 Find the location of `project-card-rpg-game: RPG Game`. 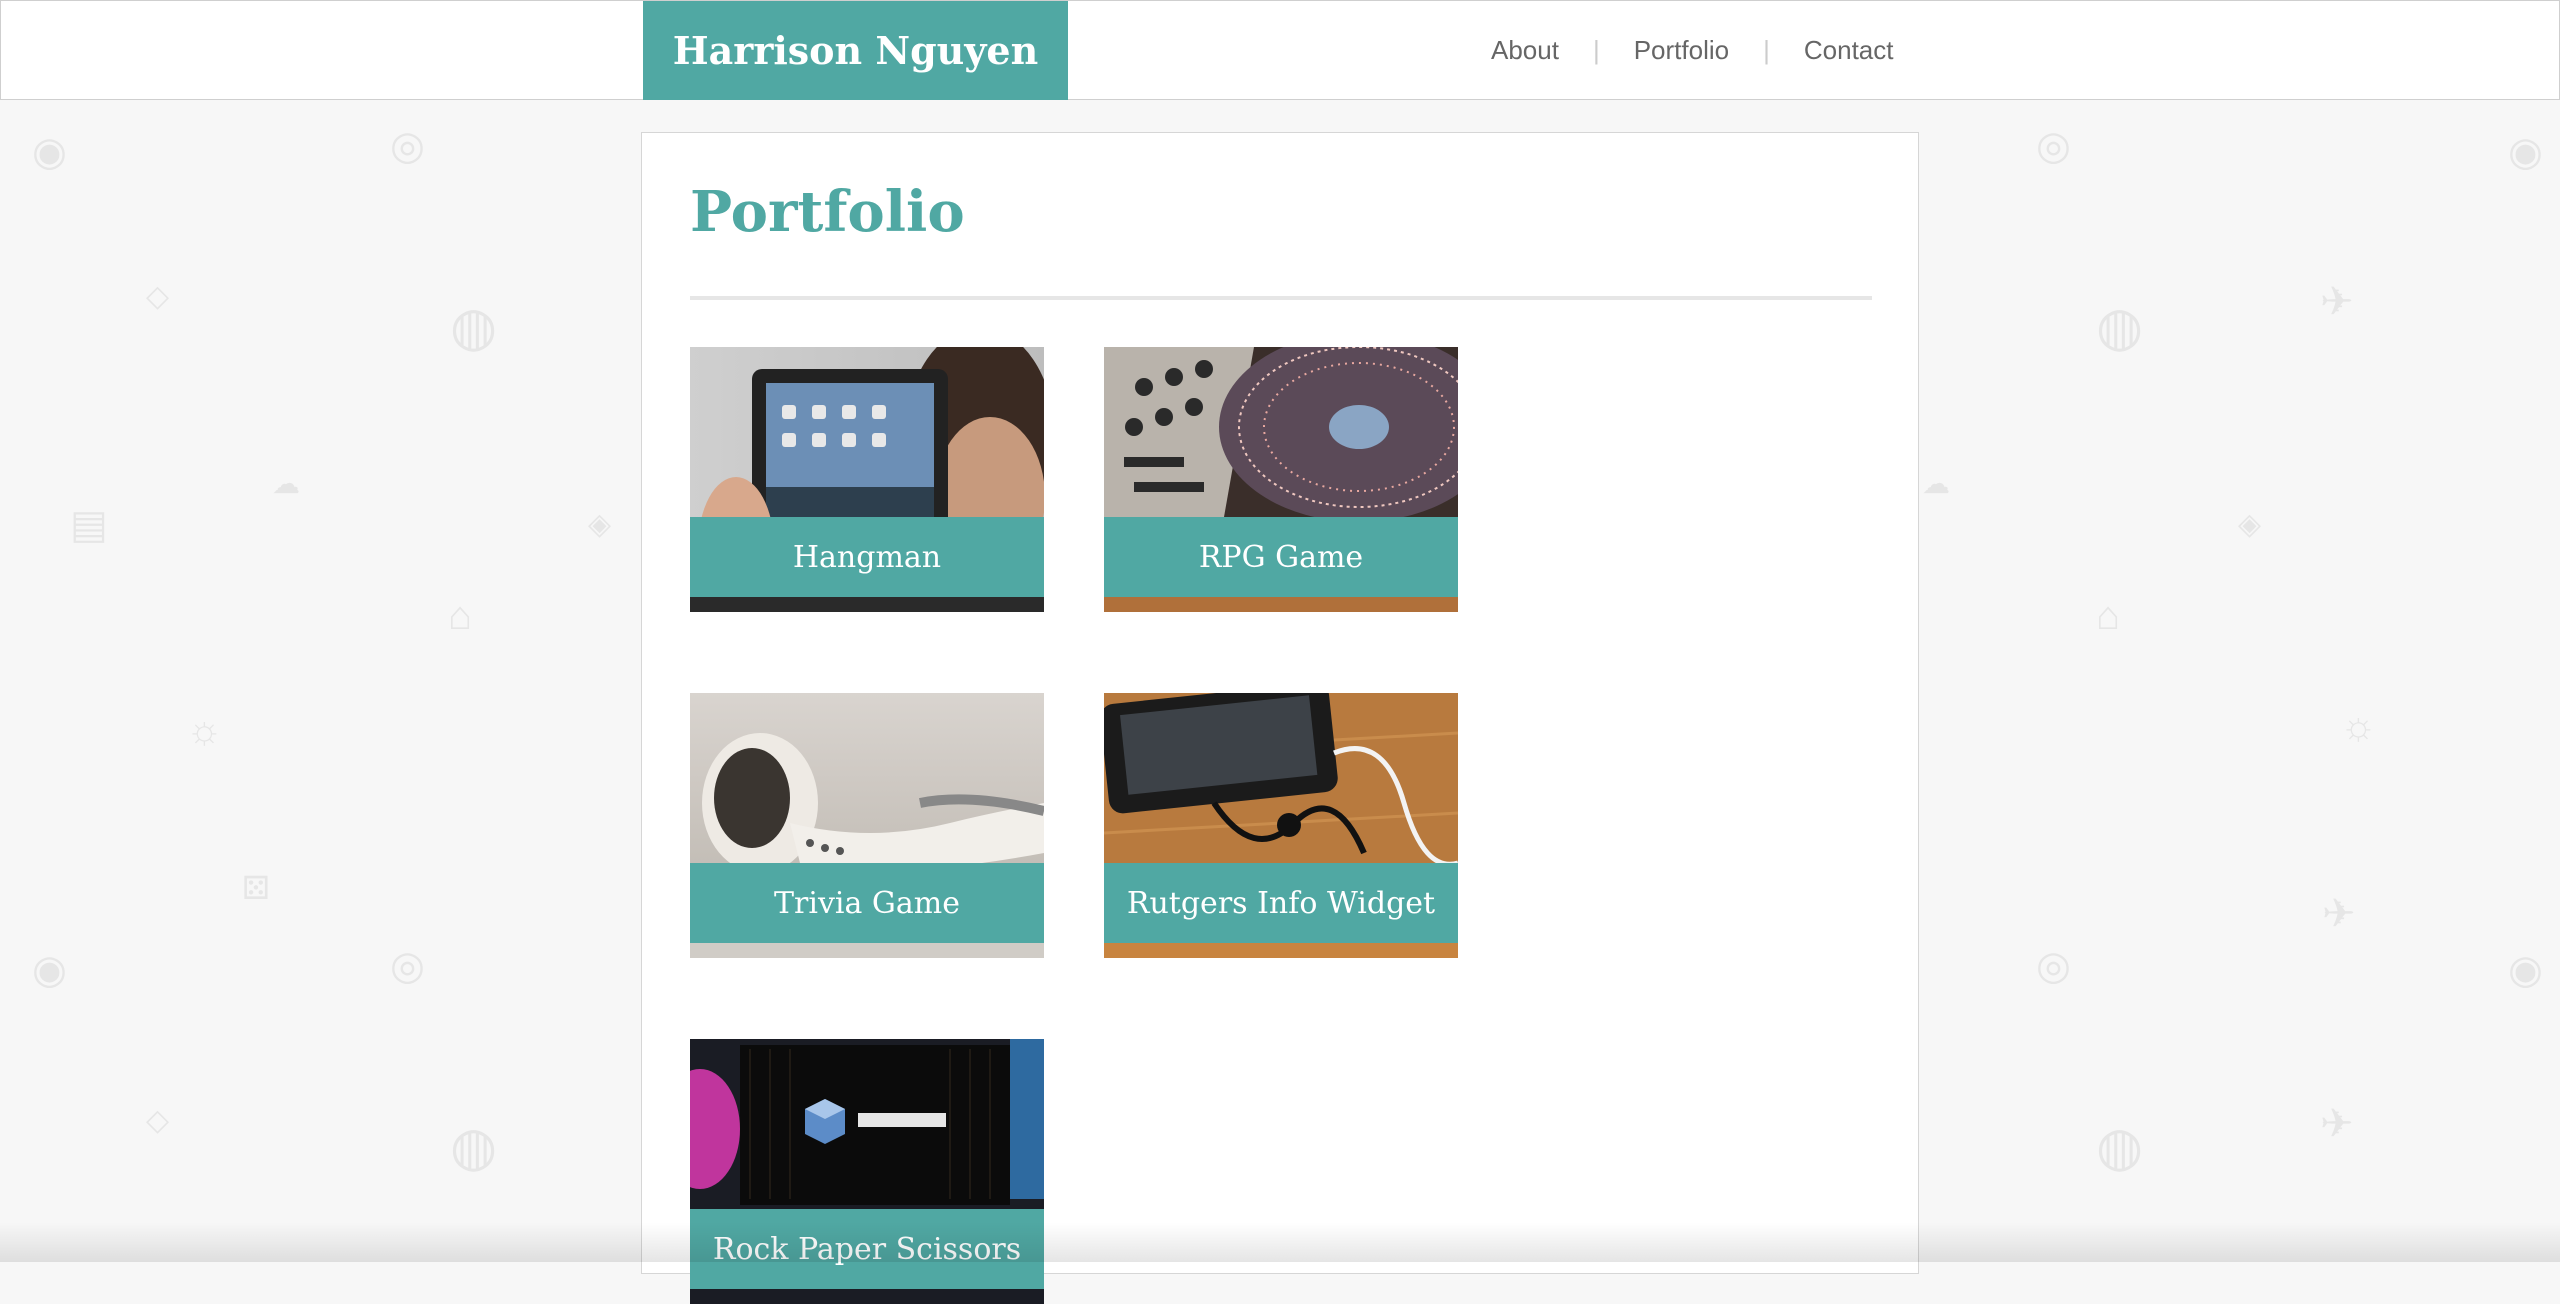

project-card-rpg-game: RPG Game is located at coordinates (1281, 479).